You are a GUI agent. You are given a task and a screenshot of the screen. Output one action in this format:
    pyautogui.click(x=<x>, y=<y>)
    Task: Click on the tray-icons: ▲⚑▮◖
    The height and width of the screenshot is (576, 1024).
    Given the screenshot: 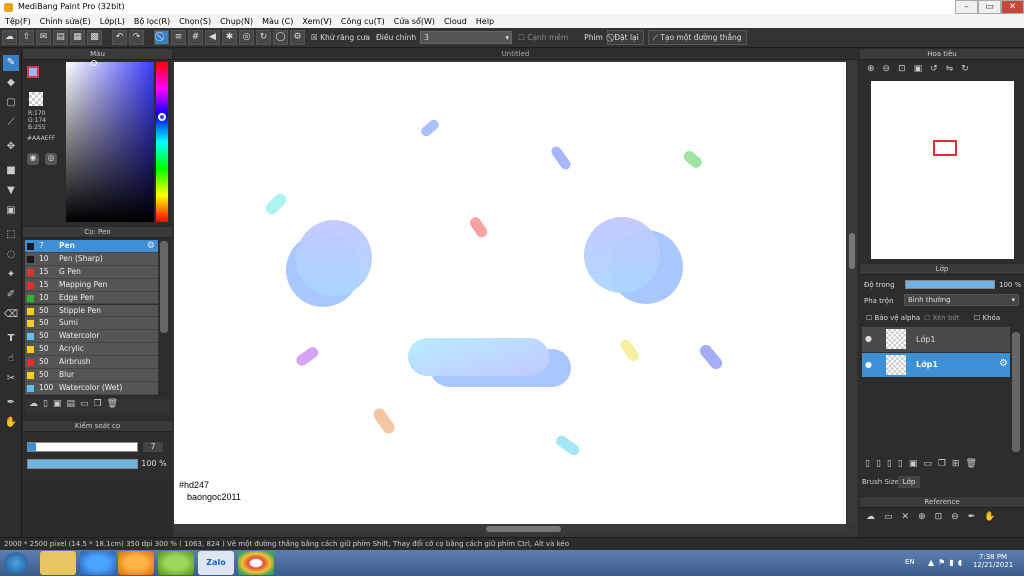 What is the action you would take?
    pyautogui.click(x=947, y=562)
    